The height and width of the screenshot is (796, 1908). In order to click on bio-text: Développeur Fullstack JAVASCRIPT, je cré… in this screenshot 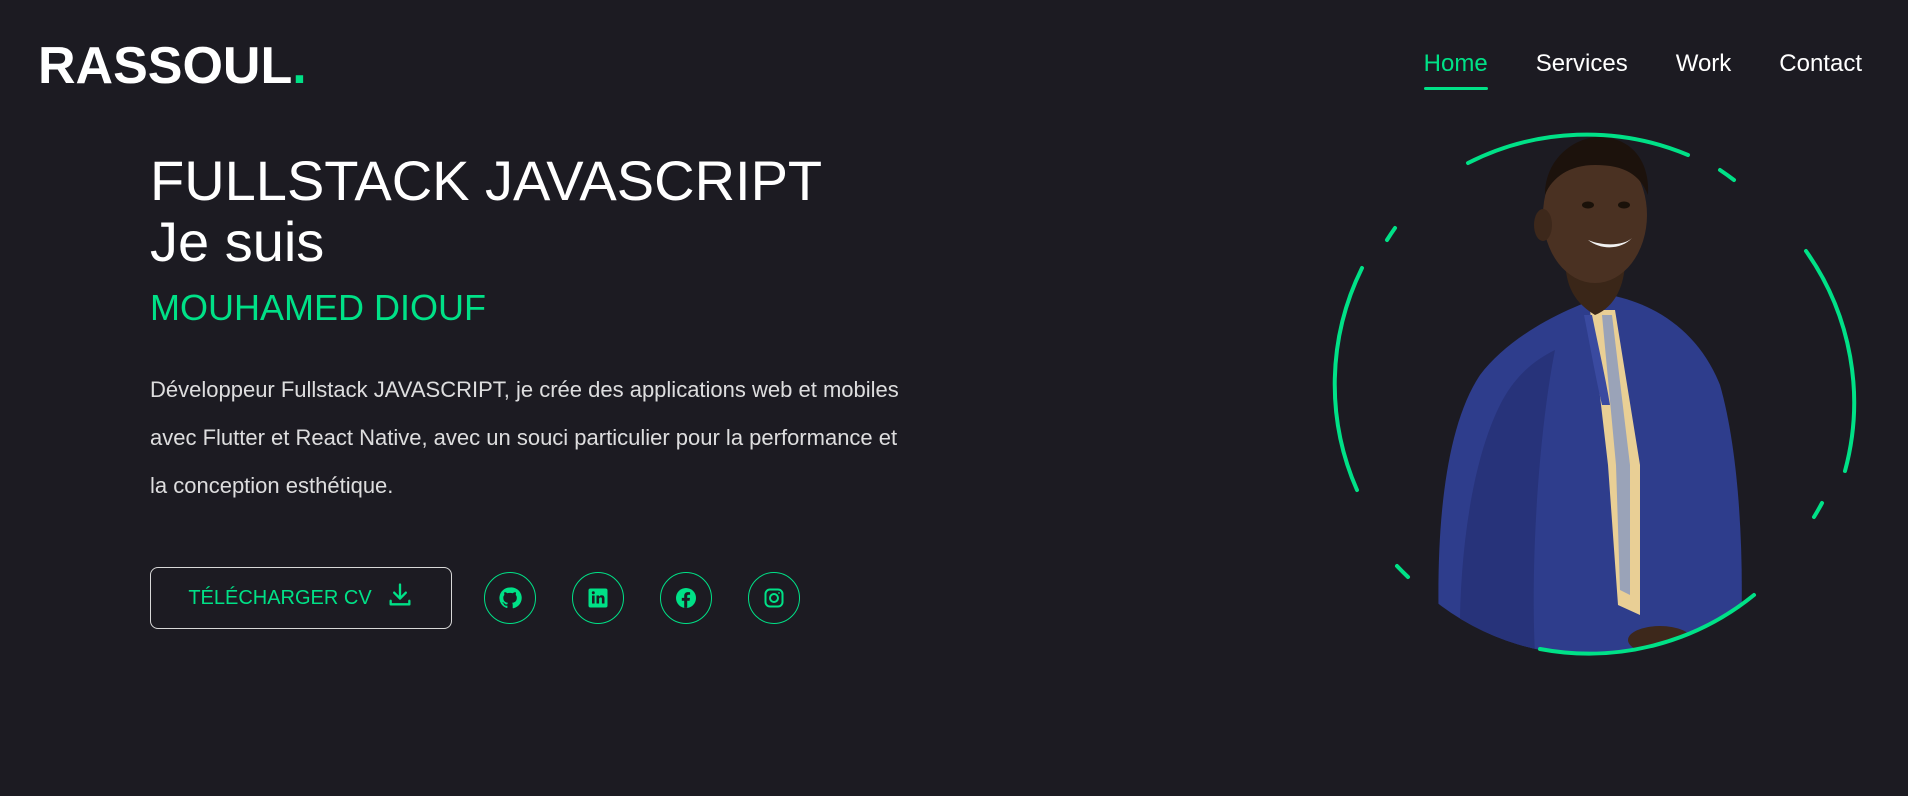, I will do `click(524, 437)`.